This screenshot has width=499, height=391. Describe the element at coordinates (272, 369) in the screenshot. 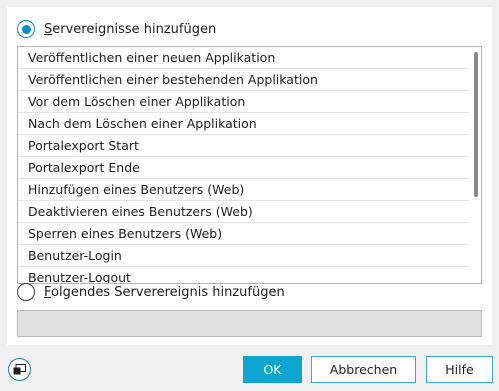

I see `ok-button: OK` at that location.